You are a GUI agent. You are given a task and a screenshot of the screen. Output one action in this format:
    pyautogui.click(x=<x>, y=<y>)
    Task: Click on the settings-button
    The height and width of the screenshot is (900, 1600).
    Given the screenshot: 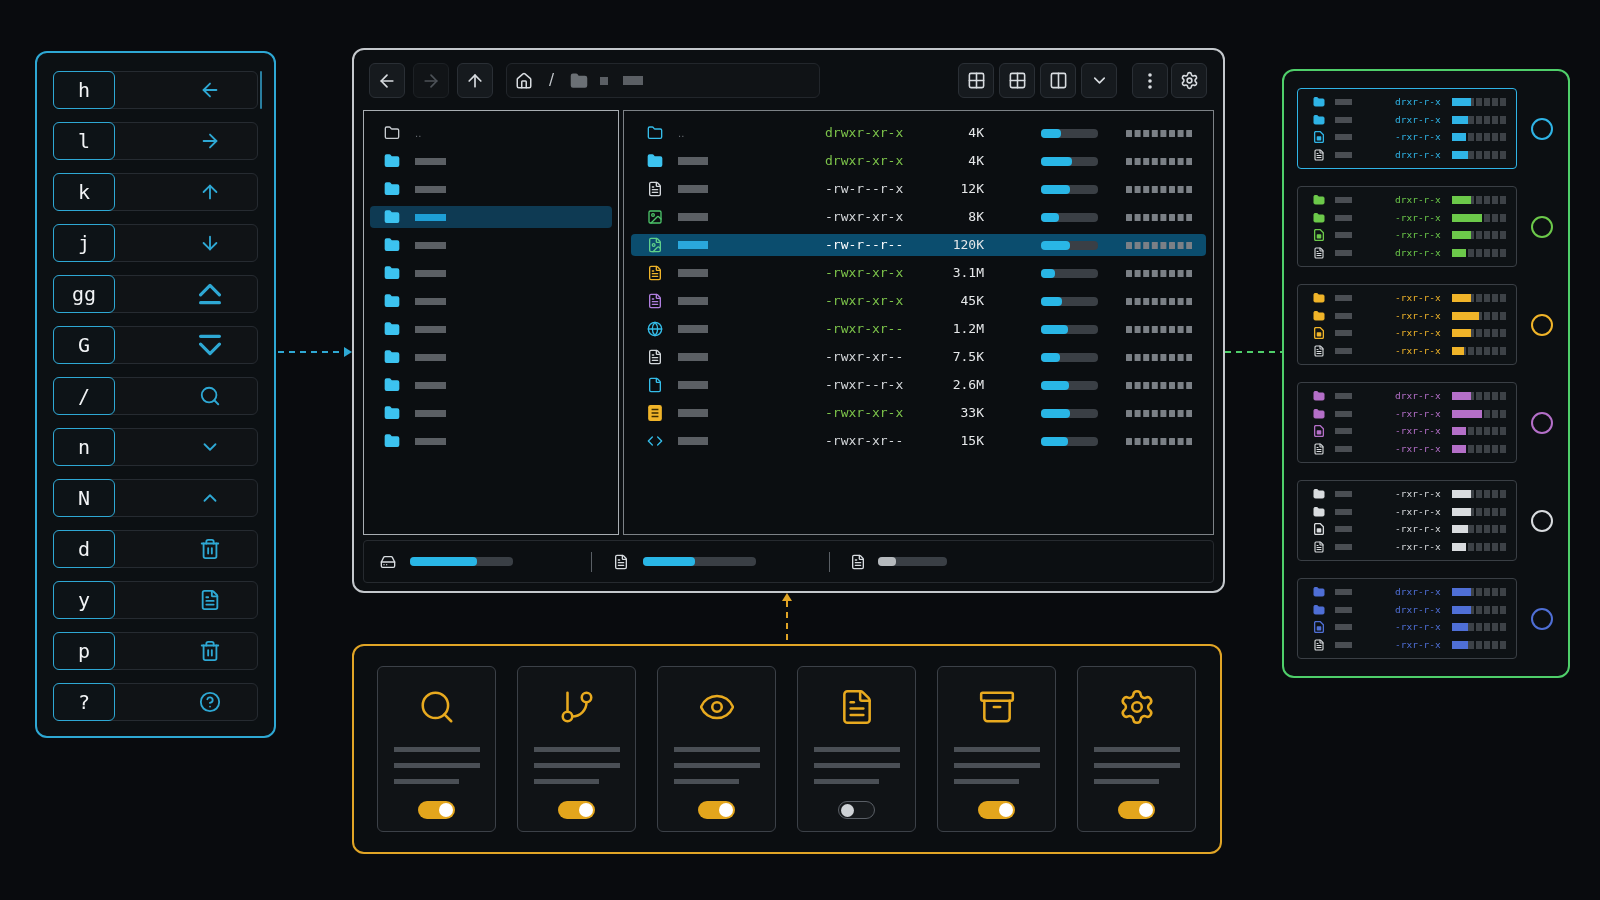 What is the action you would take?
    pyautogui.click(x=1189, y=80)
    